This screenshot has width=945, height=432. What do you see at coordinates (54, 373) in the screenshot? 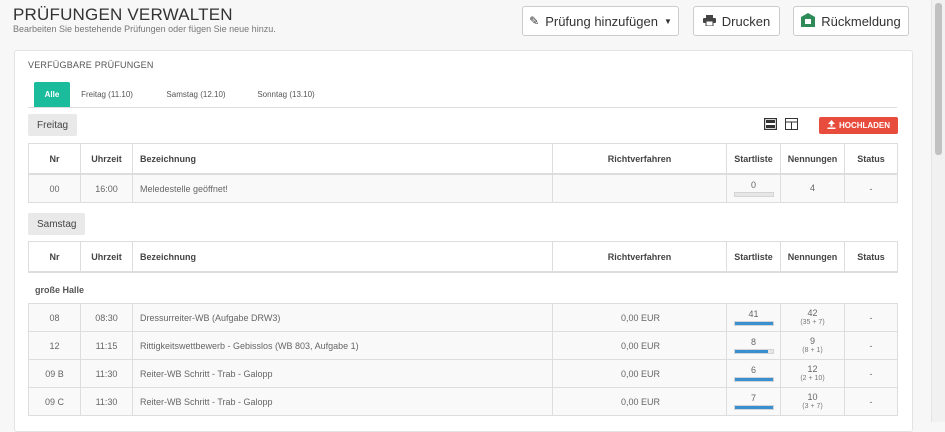
I see `cell-nr: 09 B` at bounding box center [54, 373].